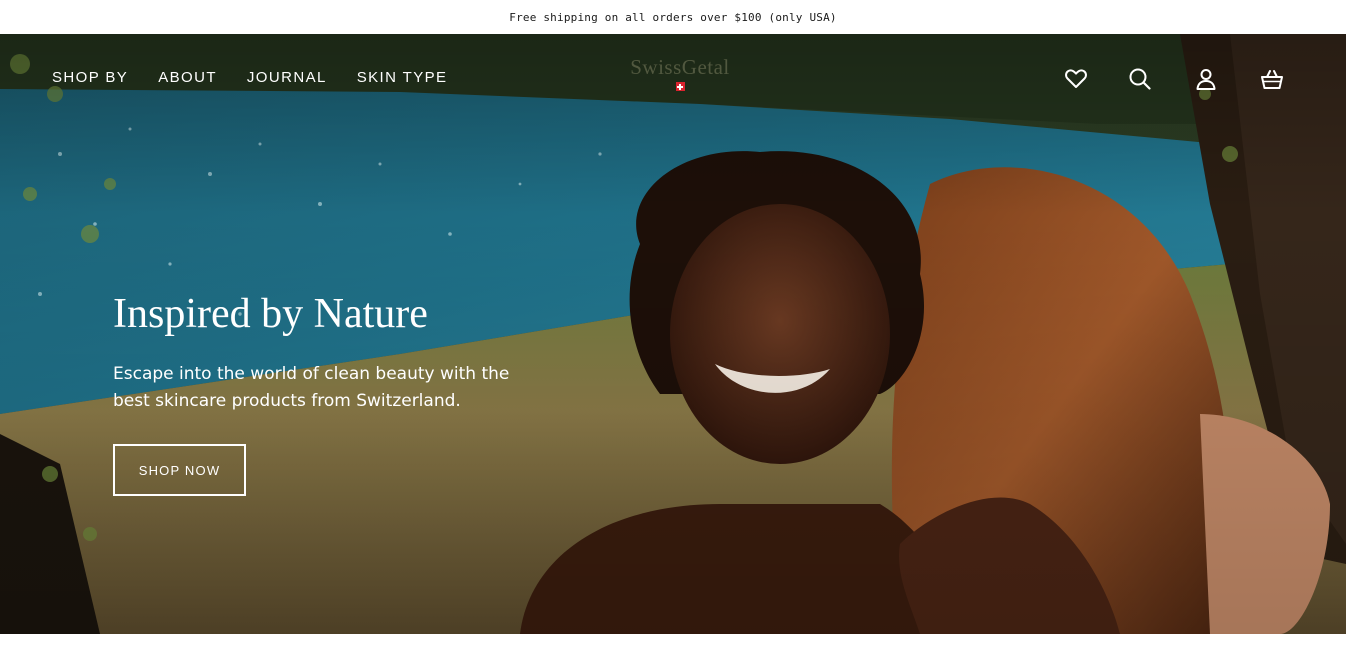 The height and width of the screenshot is (664, 1346). What do you see at coordinates (270, 314) in the screenshot?
I see `hero-title: Inspired by Nature` at bounding box center [270, 314].